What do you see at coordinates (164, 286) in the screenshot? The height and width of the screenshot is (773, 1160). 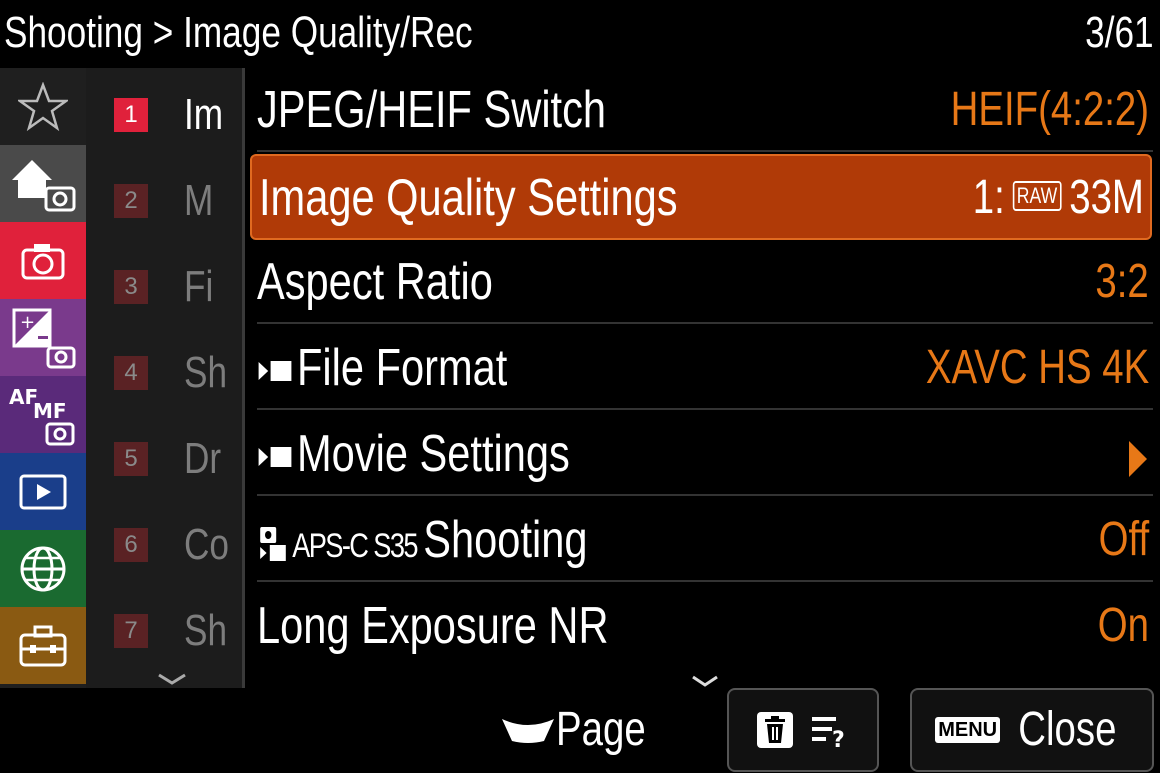 I see `group-item-3: 3 Fi` at bounding box center [164, 286].